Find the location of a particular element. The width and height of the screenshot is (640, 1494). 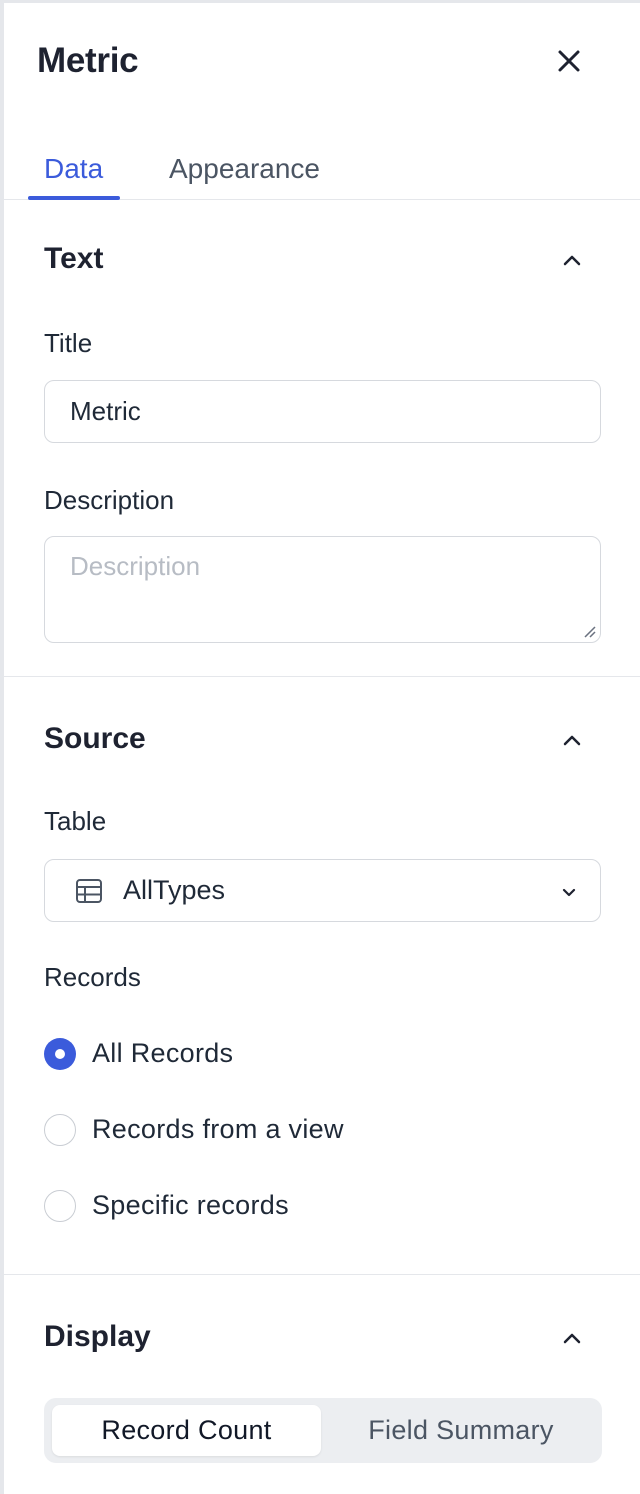

records-field-label: Records is located at coordinates (92, 977).